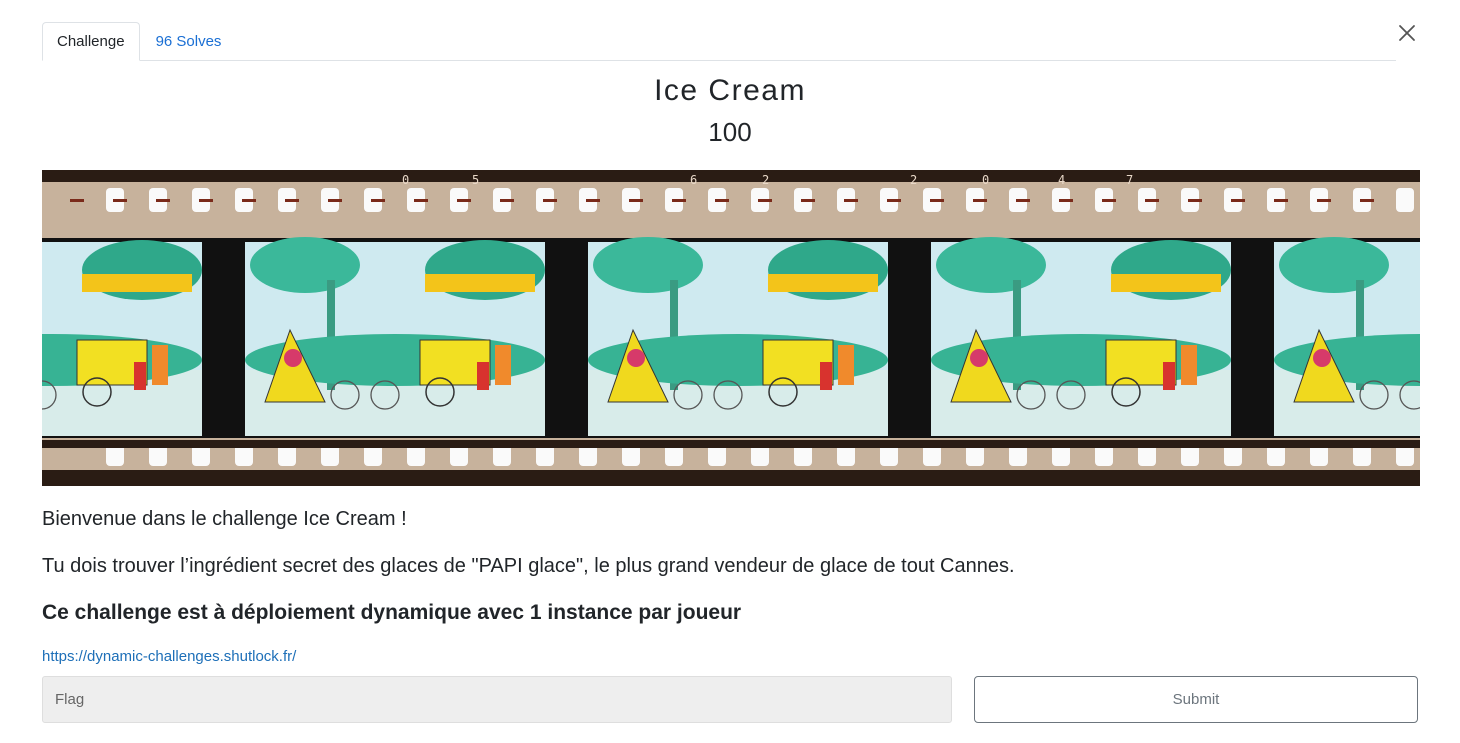 Image resolution: width=1460 pixels, height=743 pixels. What do you see at coordinates (730, 132) in the screenshot?
I see `challenge-value: 100` at bounding box center [730, 132].